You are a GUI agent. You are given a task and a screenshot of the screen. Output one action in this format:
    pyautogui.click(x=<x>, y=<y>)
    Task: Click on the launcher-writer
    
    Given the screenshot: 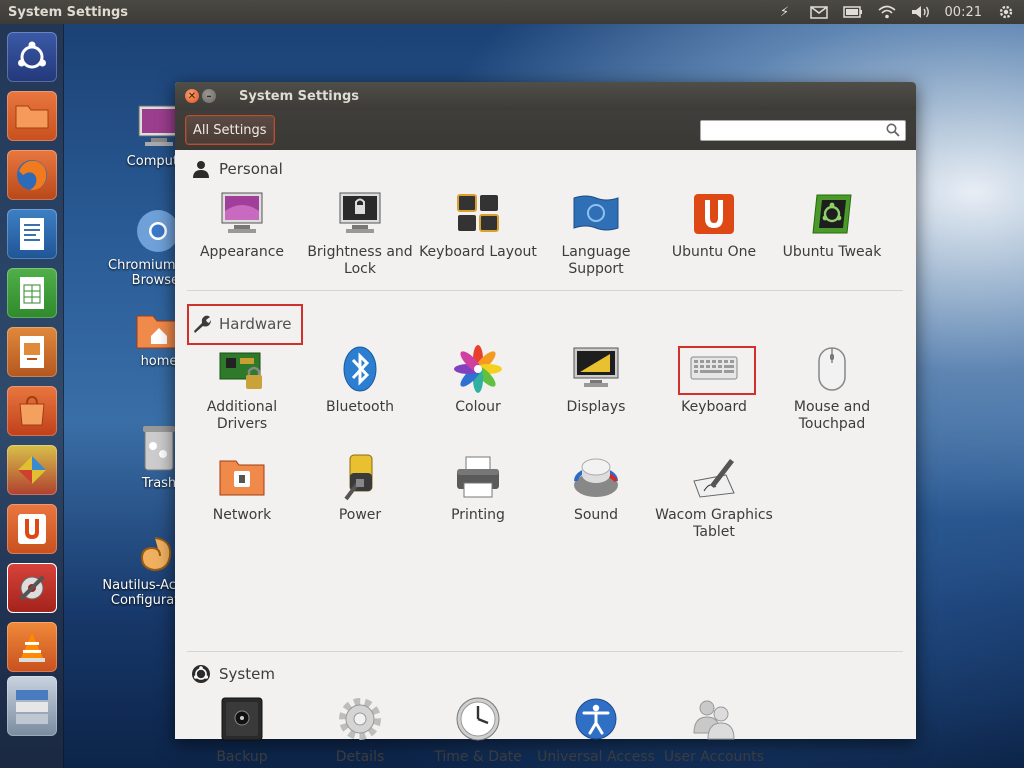 What is the action you would take?
    pyautogui.click(x=32, y=234)
    